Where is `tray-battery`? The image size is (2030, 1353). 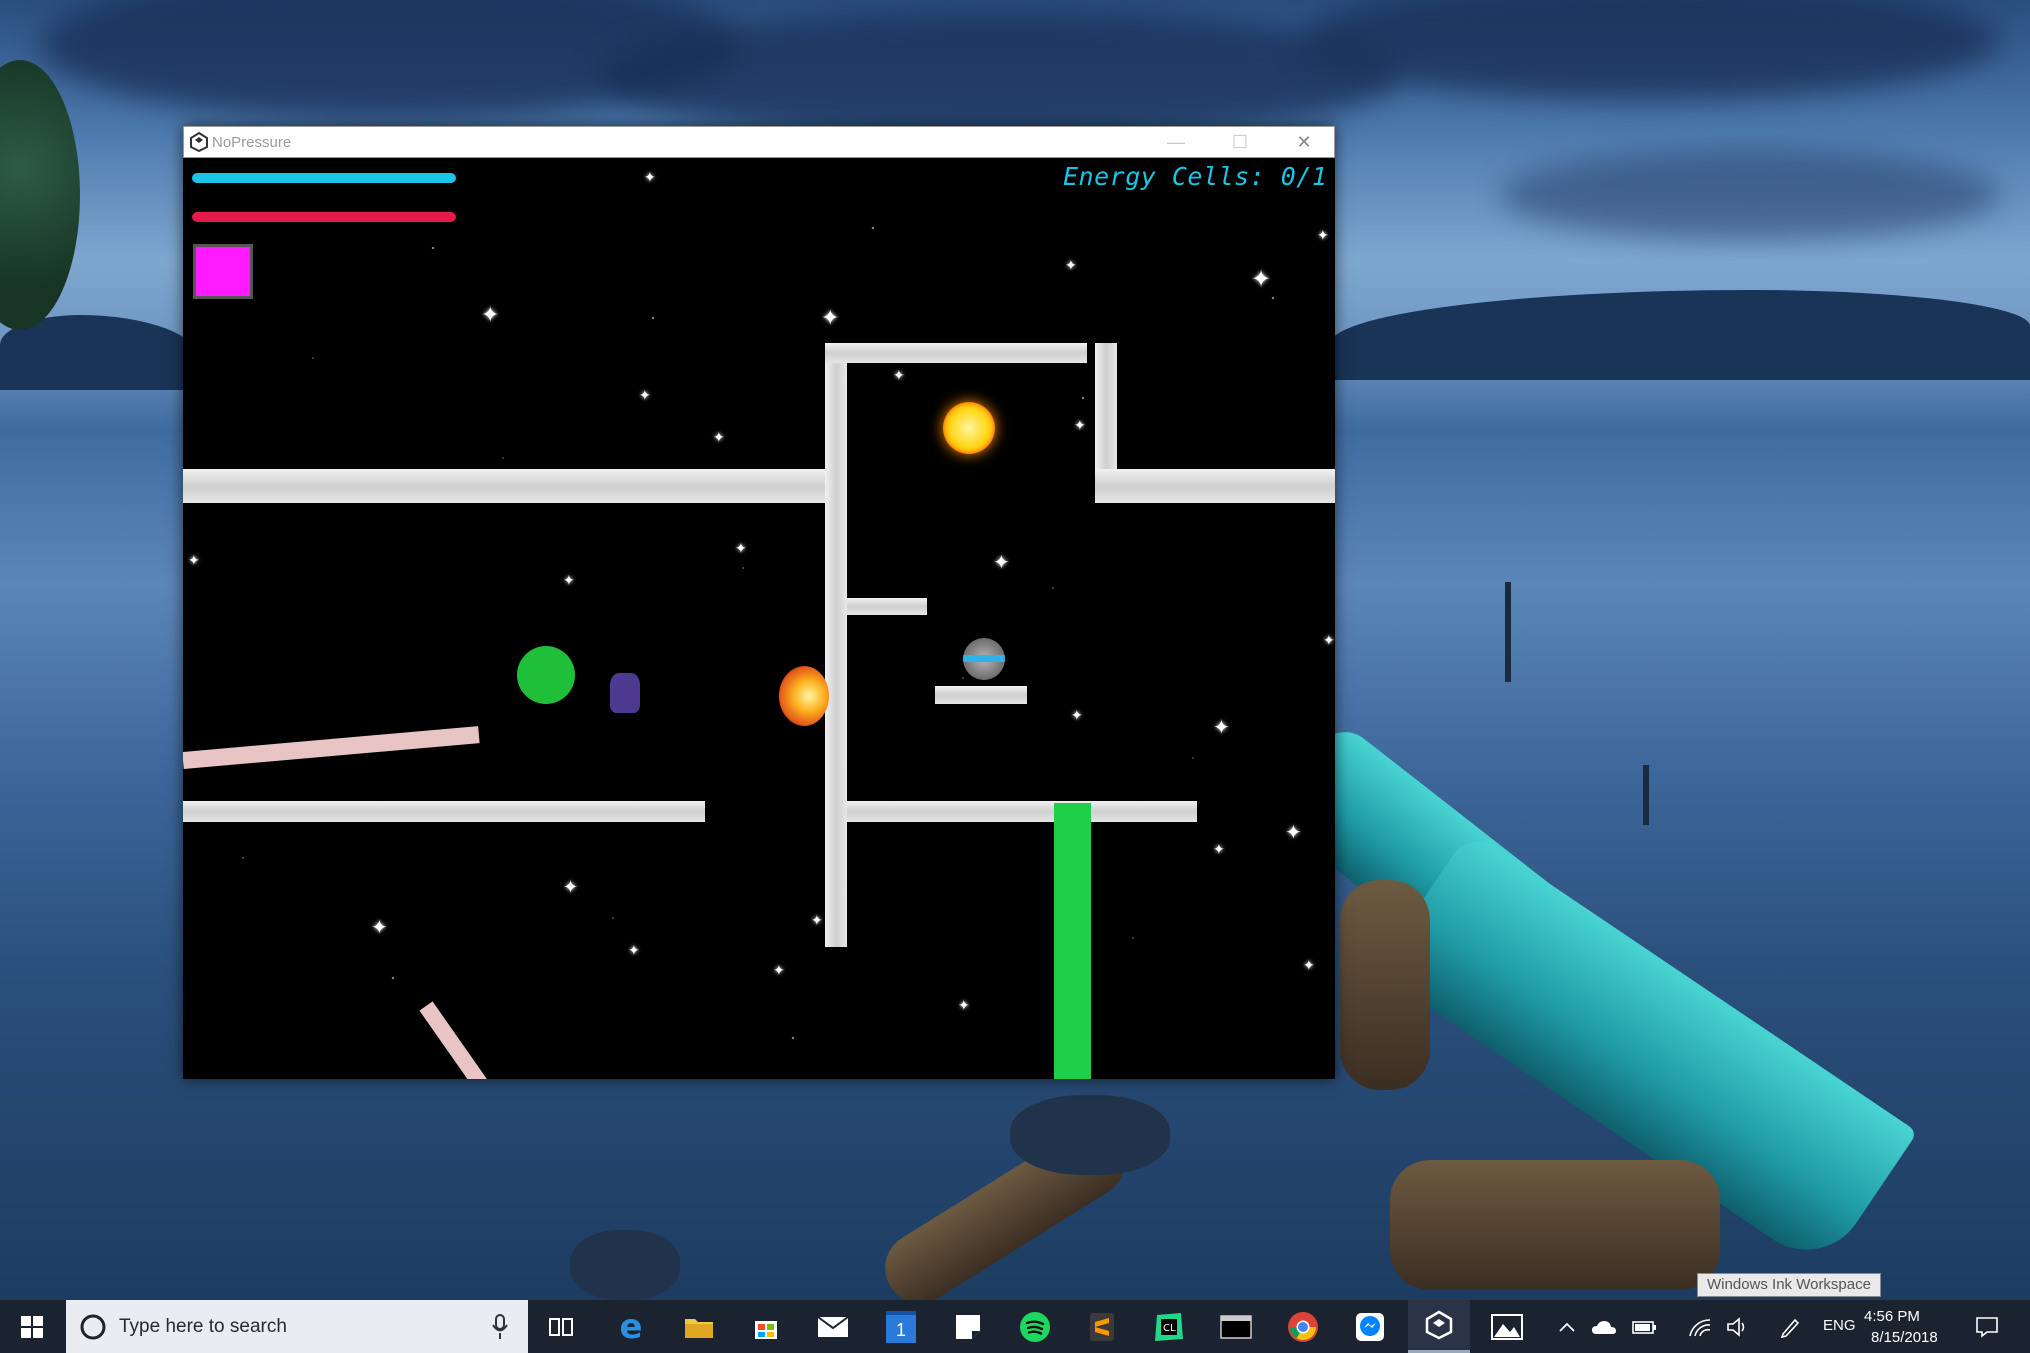 tray-battery is located at coordinates (1644, 1326).